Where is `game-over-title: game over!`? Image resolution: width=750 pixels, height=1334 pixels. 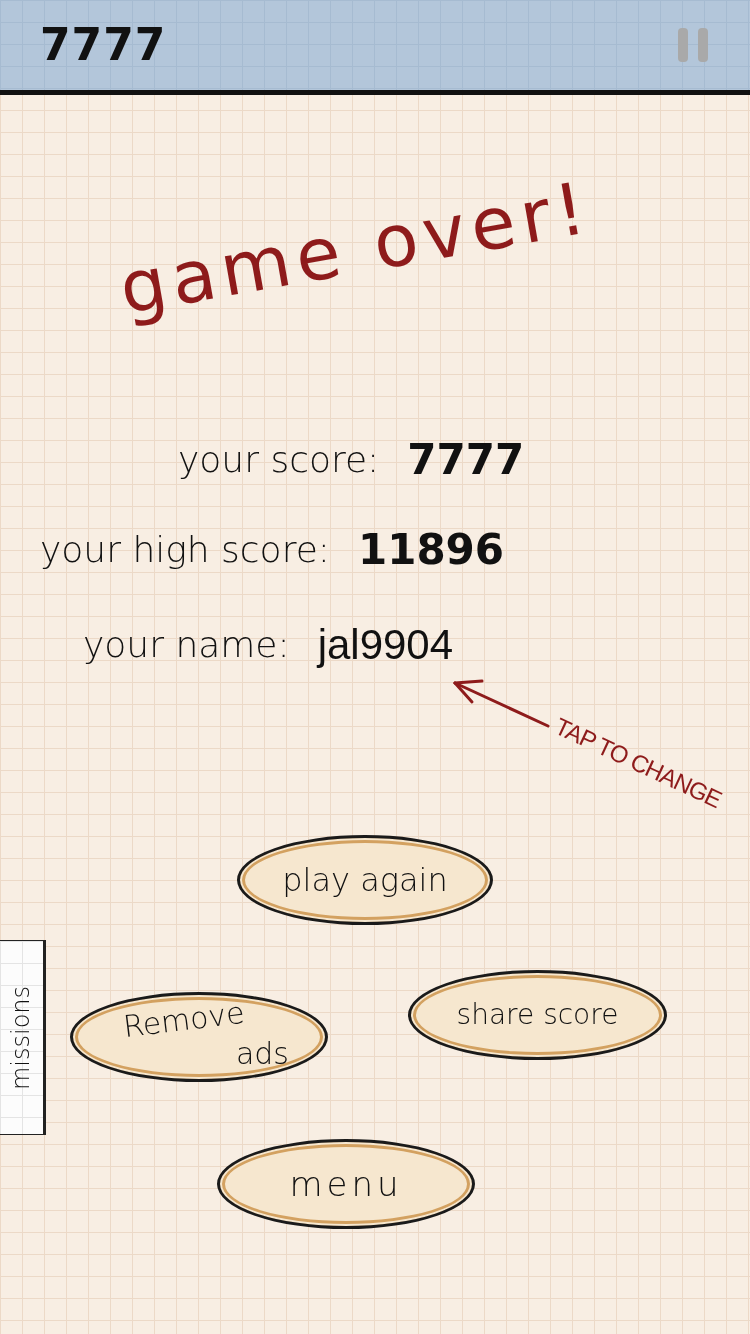 game-over-title: game over! is located at coordinates (355, 247).